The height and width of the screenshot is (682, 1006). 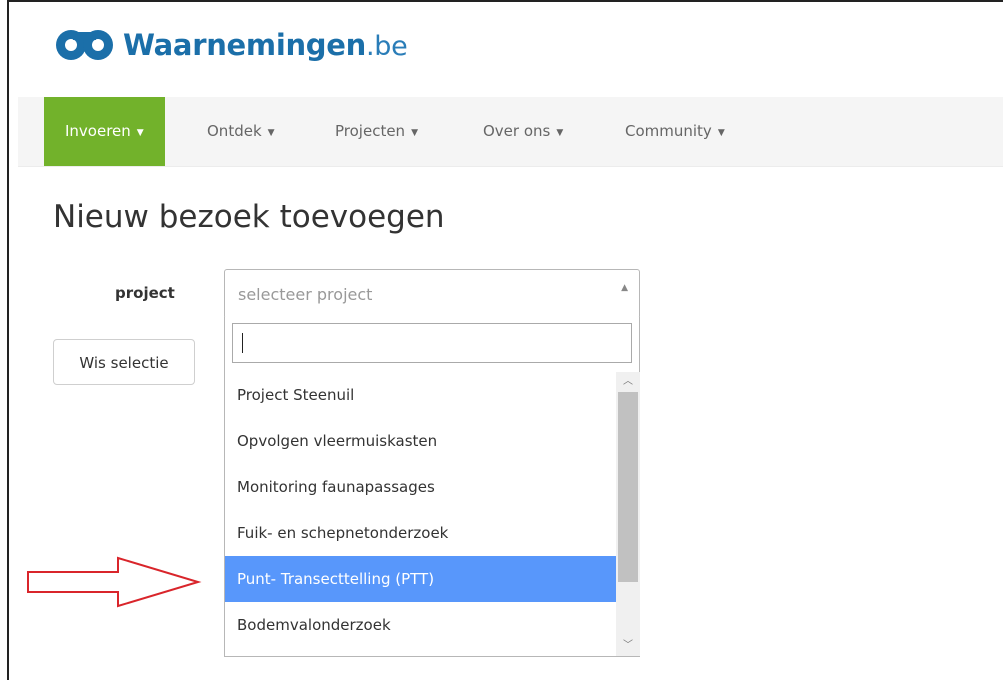 I want to click on scroll-down-arrow-icon: ﹀, so click(x=628, y=646).